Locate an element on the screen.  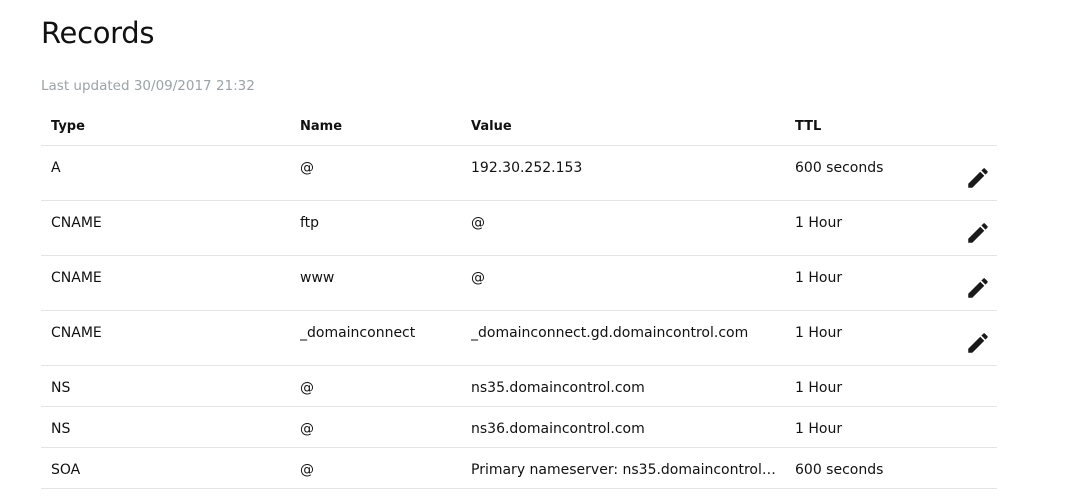
table-row: CNAME www @ 1 Hour is located at coordinates (519, 283).